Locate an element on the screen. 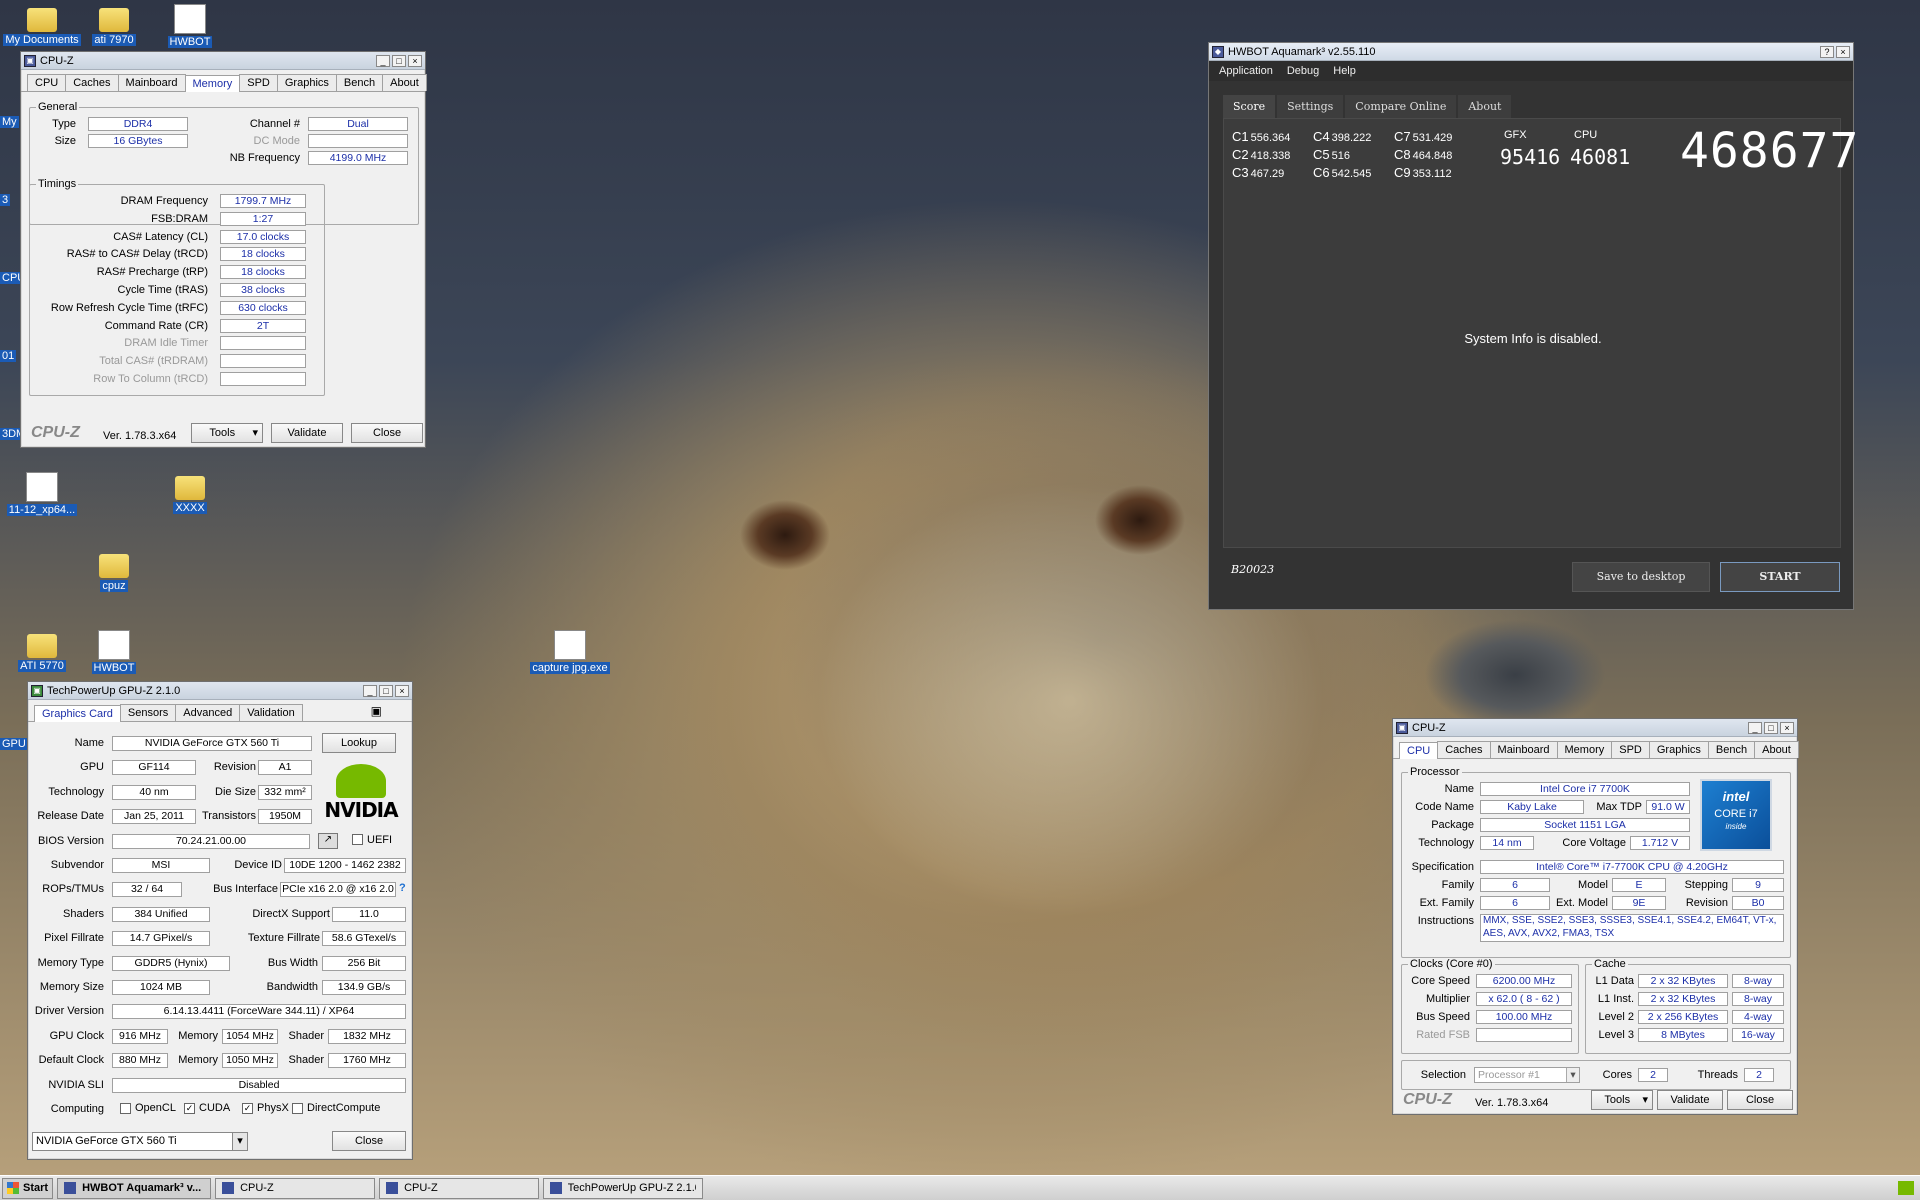 The image size is (1920, 1200). save-to-desktop-button: Save to desktop is located at coordinates (1641, 577).